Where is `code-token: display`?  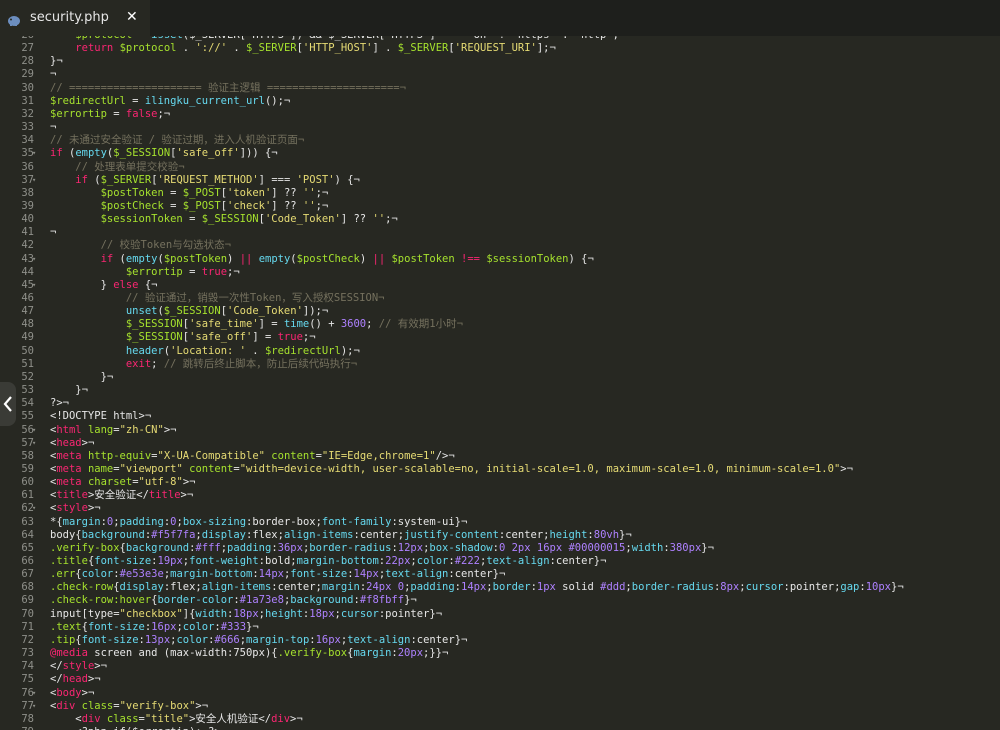 code-token: display is located at coordinates (224, 534).